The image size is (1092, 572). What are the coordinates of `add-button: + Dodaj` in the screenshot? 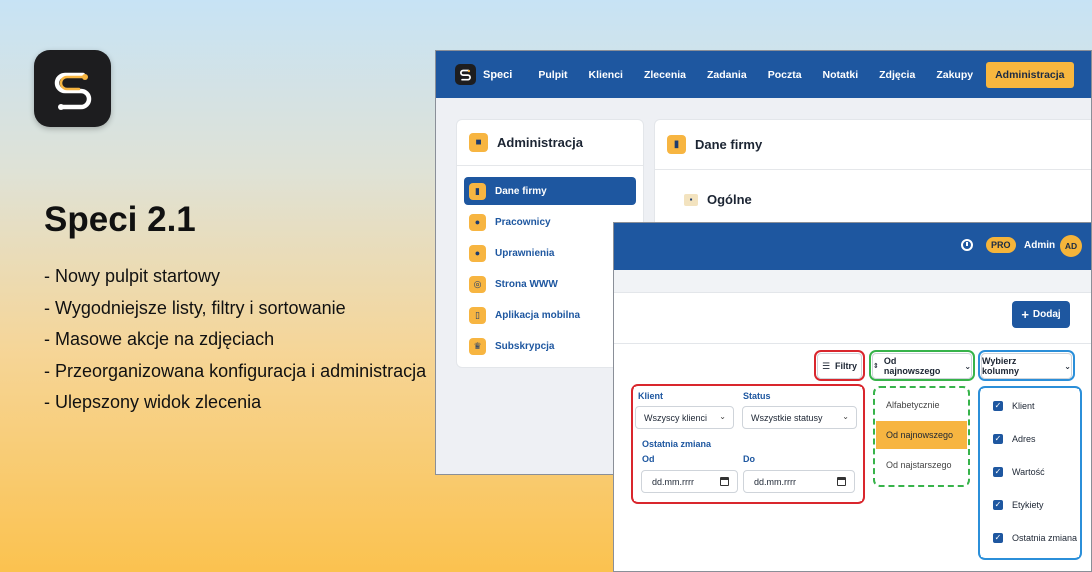 It's located at (1041, 314).